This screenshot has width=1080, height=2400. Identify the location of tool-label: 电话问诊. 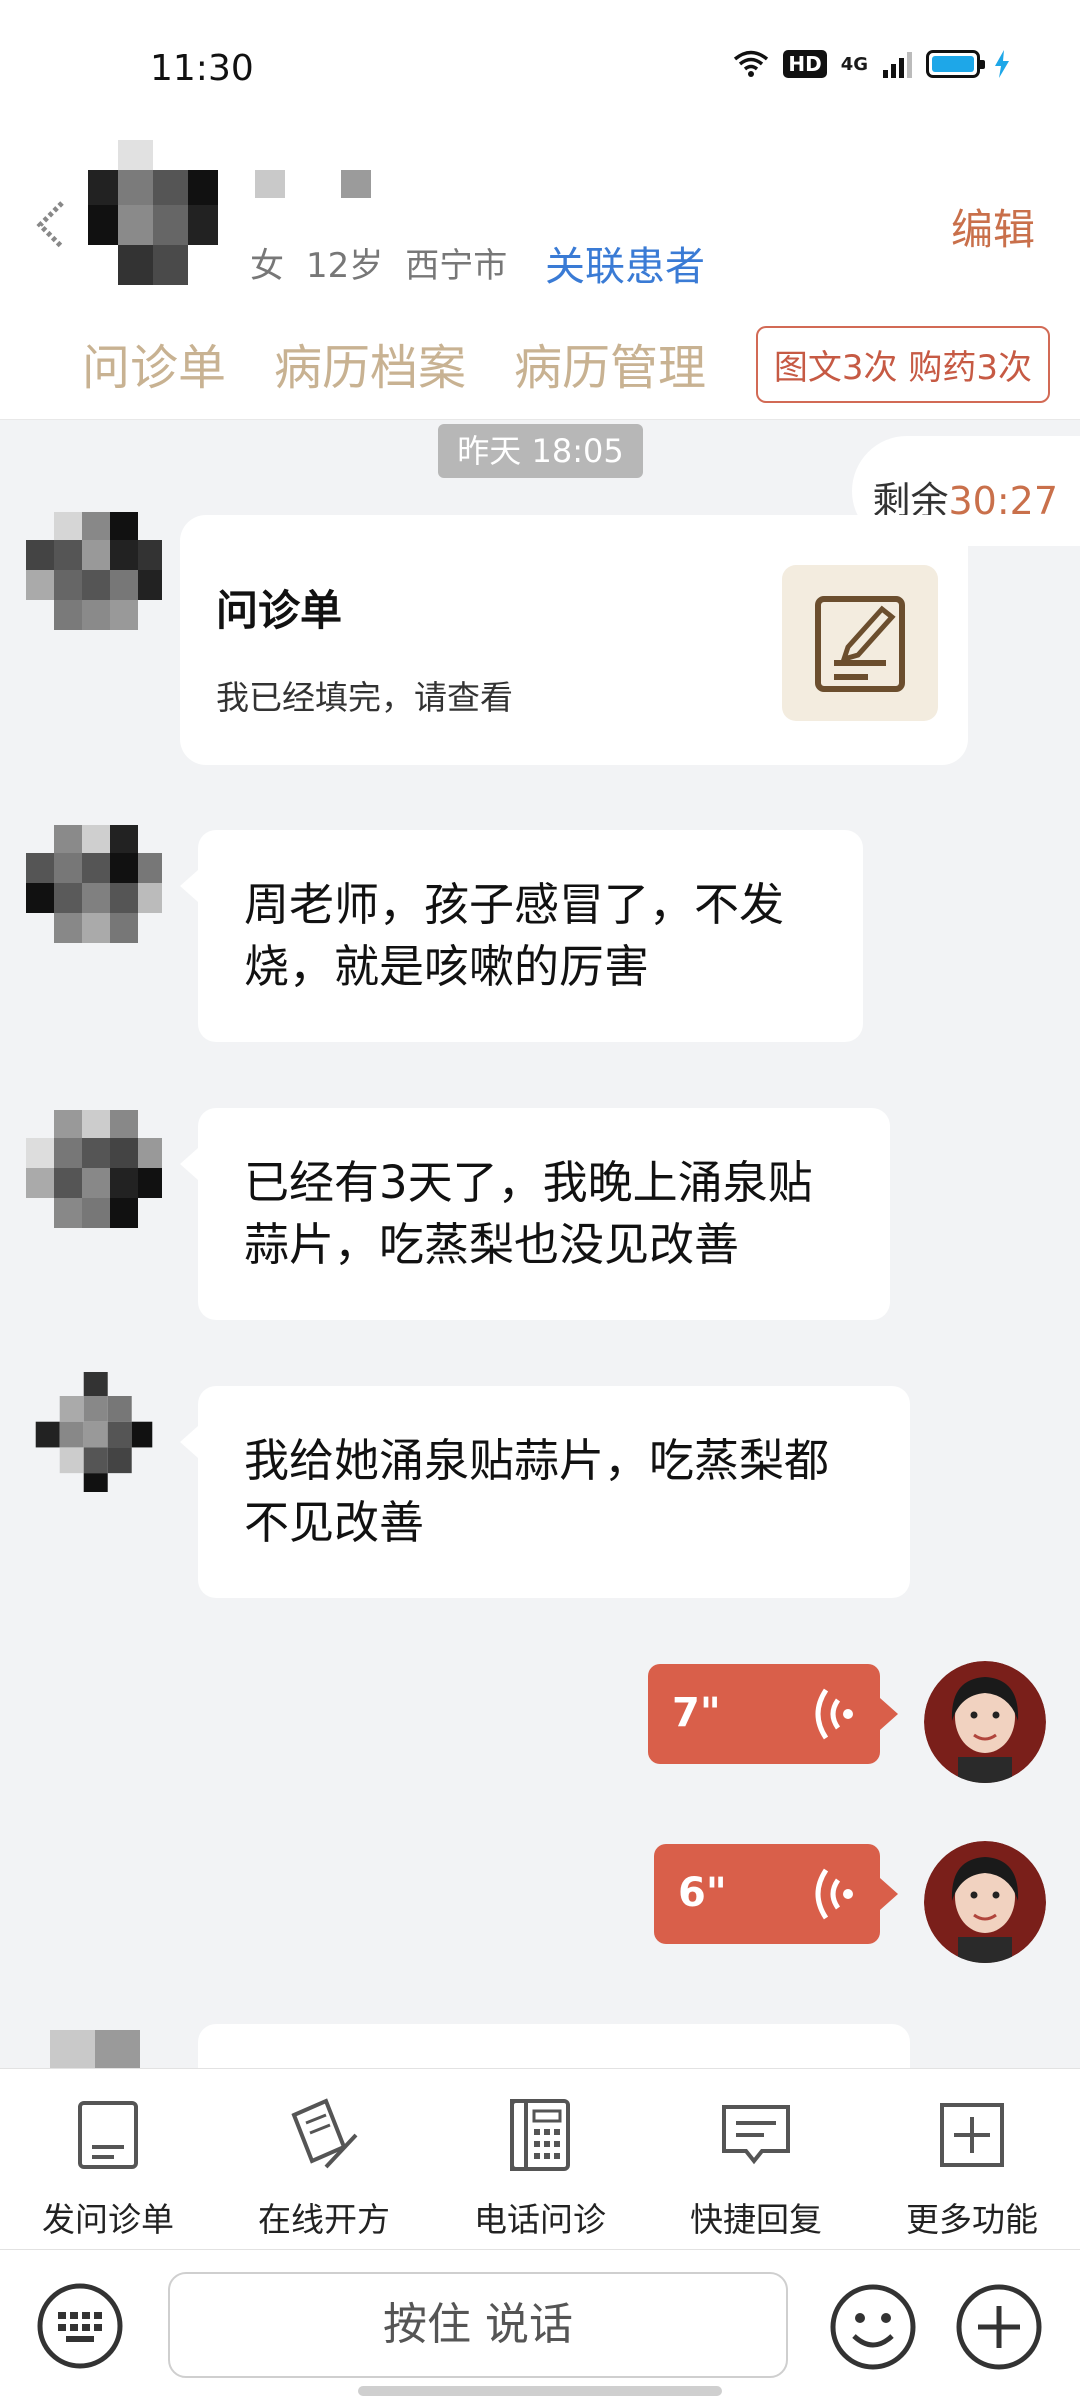
(540, 2219).